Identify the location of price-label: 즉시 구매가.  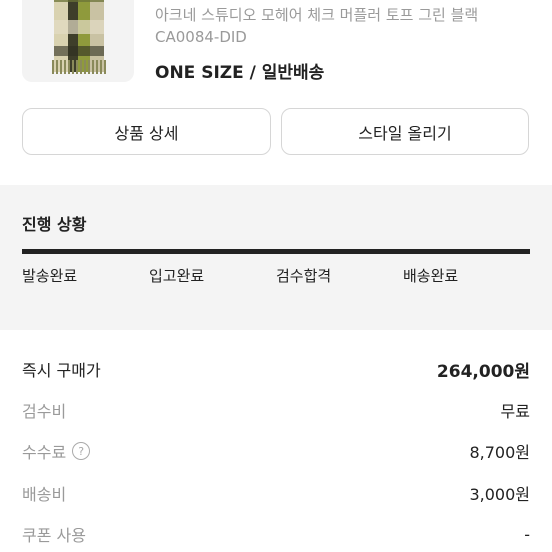
(61, 370).